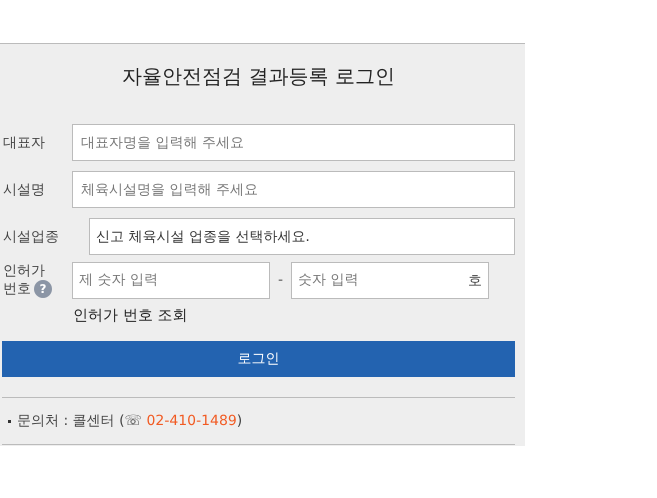 The height and width of the screenshot is (498, 657). Describe the element at coordinates (9, 421) in the screenshot. I see `bullet-icon` at that location.